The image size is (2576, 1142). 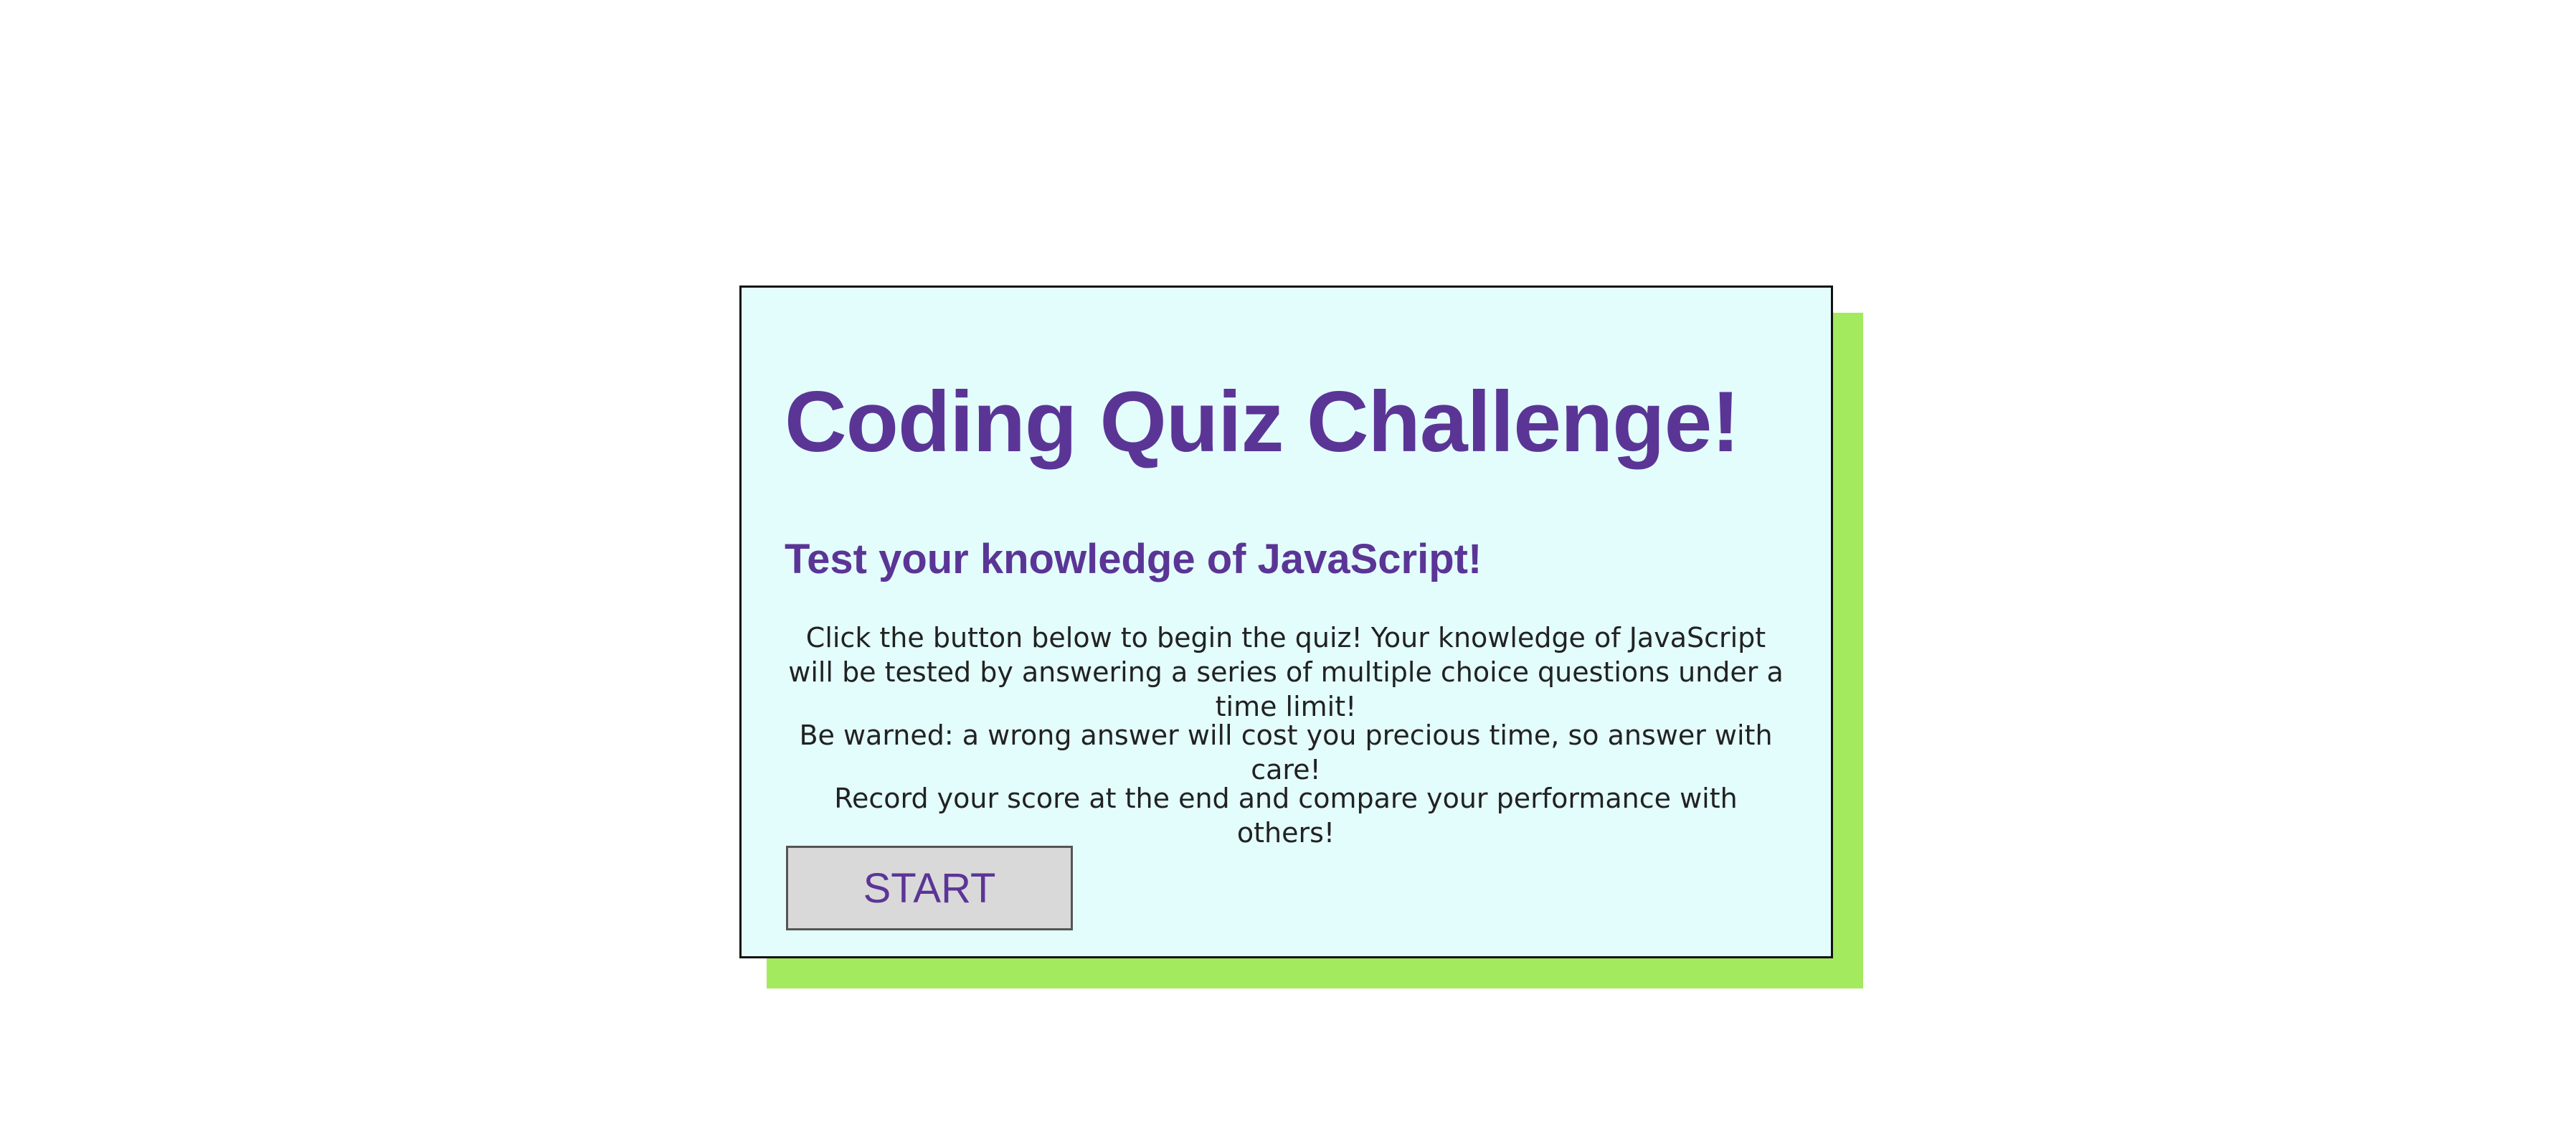 I want to click on page-title: Coding Quiz Challenge!, so click(x=1262, y=422).